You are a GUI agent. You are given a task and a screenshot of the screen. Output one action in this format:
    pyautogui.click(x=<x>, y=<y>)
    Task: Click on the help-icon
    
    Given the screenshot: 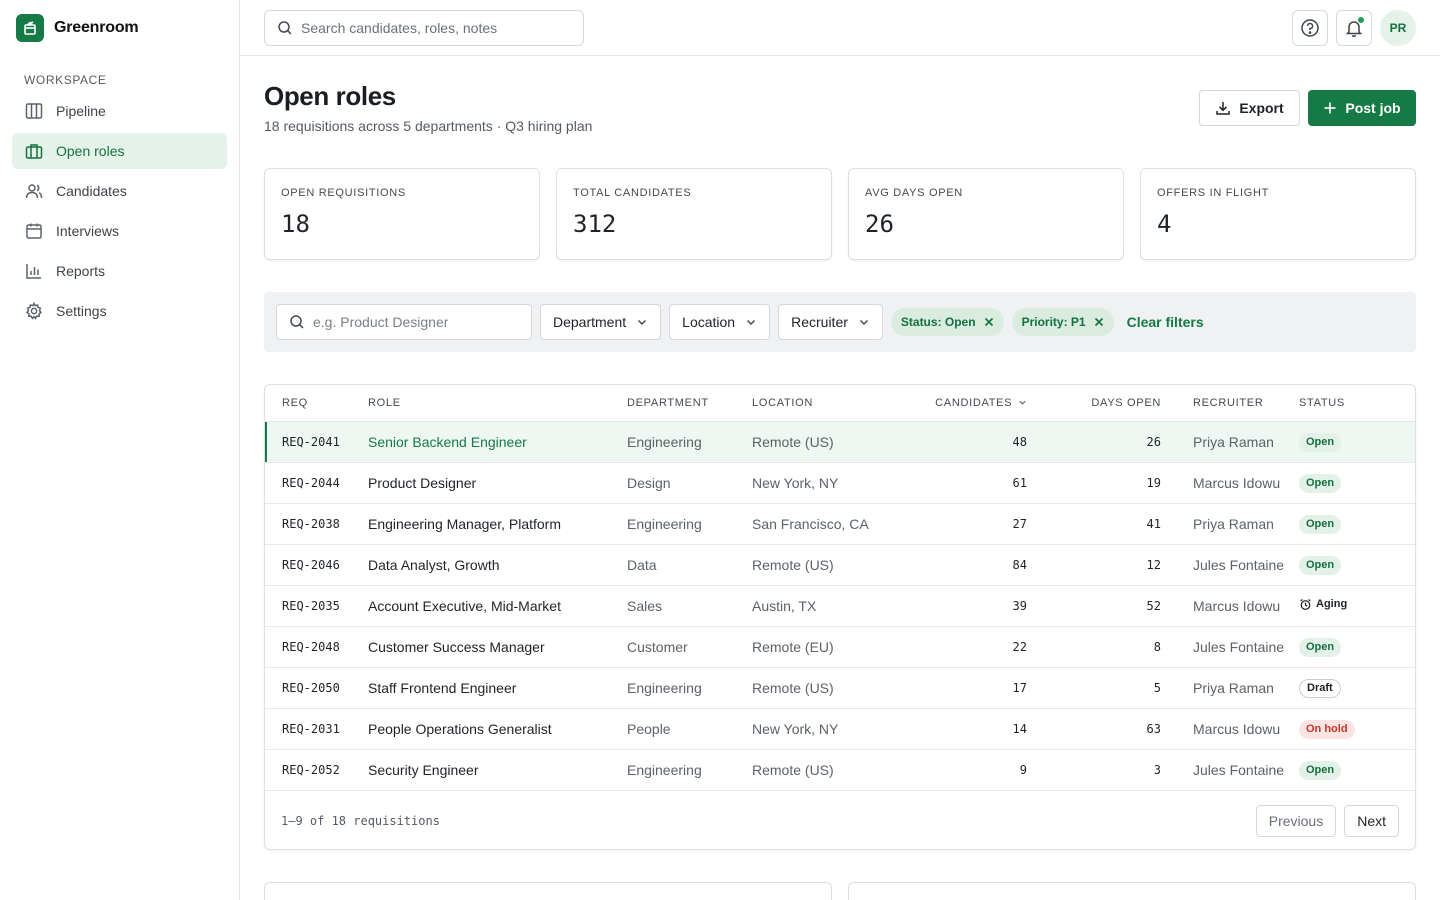 What is the action you would take?
    pyautogui.click(x=1310, y=28)
    